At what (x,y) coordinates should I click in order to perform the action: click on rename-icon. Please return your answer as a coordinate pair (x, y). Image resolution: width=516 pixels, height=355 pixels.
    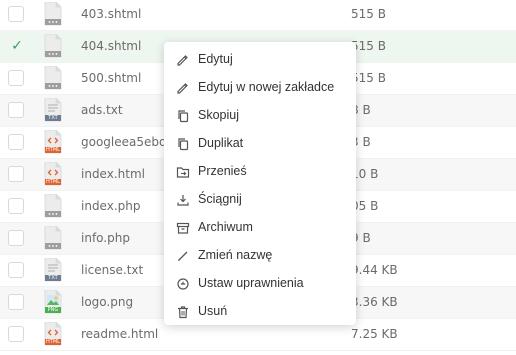
    Looking at the image, I should click on (183, 256).